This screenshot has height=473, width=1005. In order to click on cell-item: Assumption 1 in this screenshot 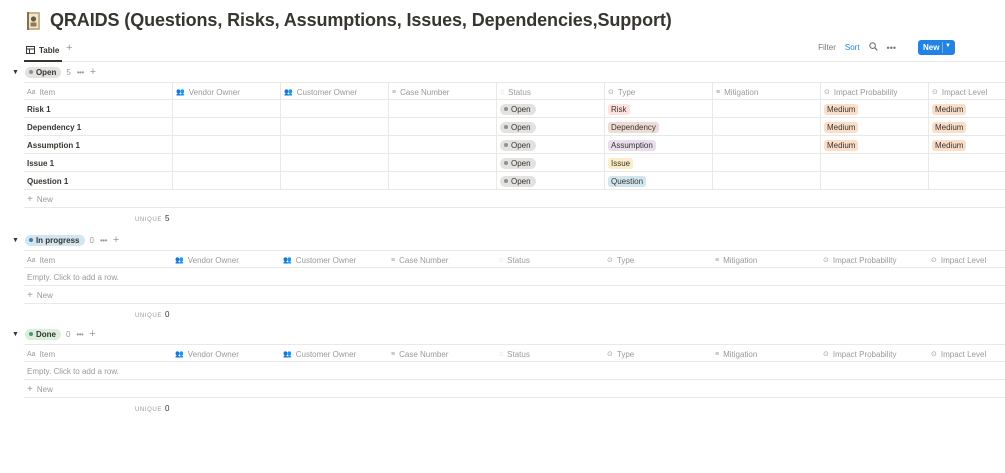, I will do `click(98, 145)`.